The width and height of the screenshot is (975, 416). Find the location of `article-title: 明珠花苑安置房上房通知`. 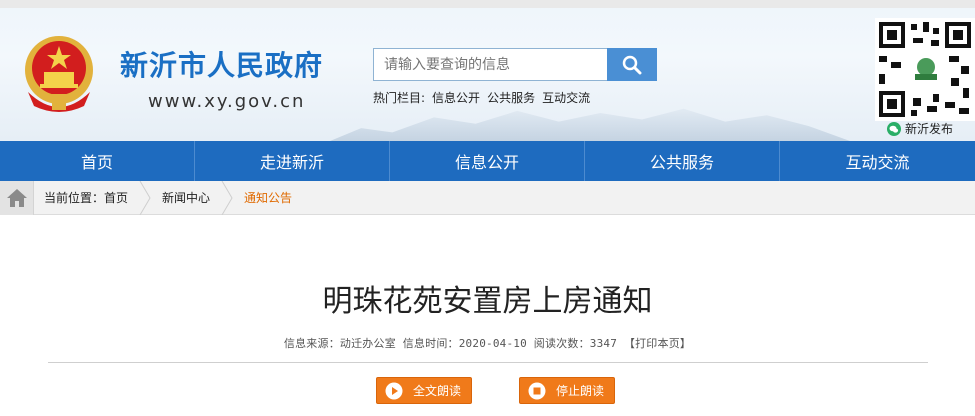

article-title: 明珠花苑安置房上房通知 is located at coordinates (487, 301).